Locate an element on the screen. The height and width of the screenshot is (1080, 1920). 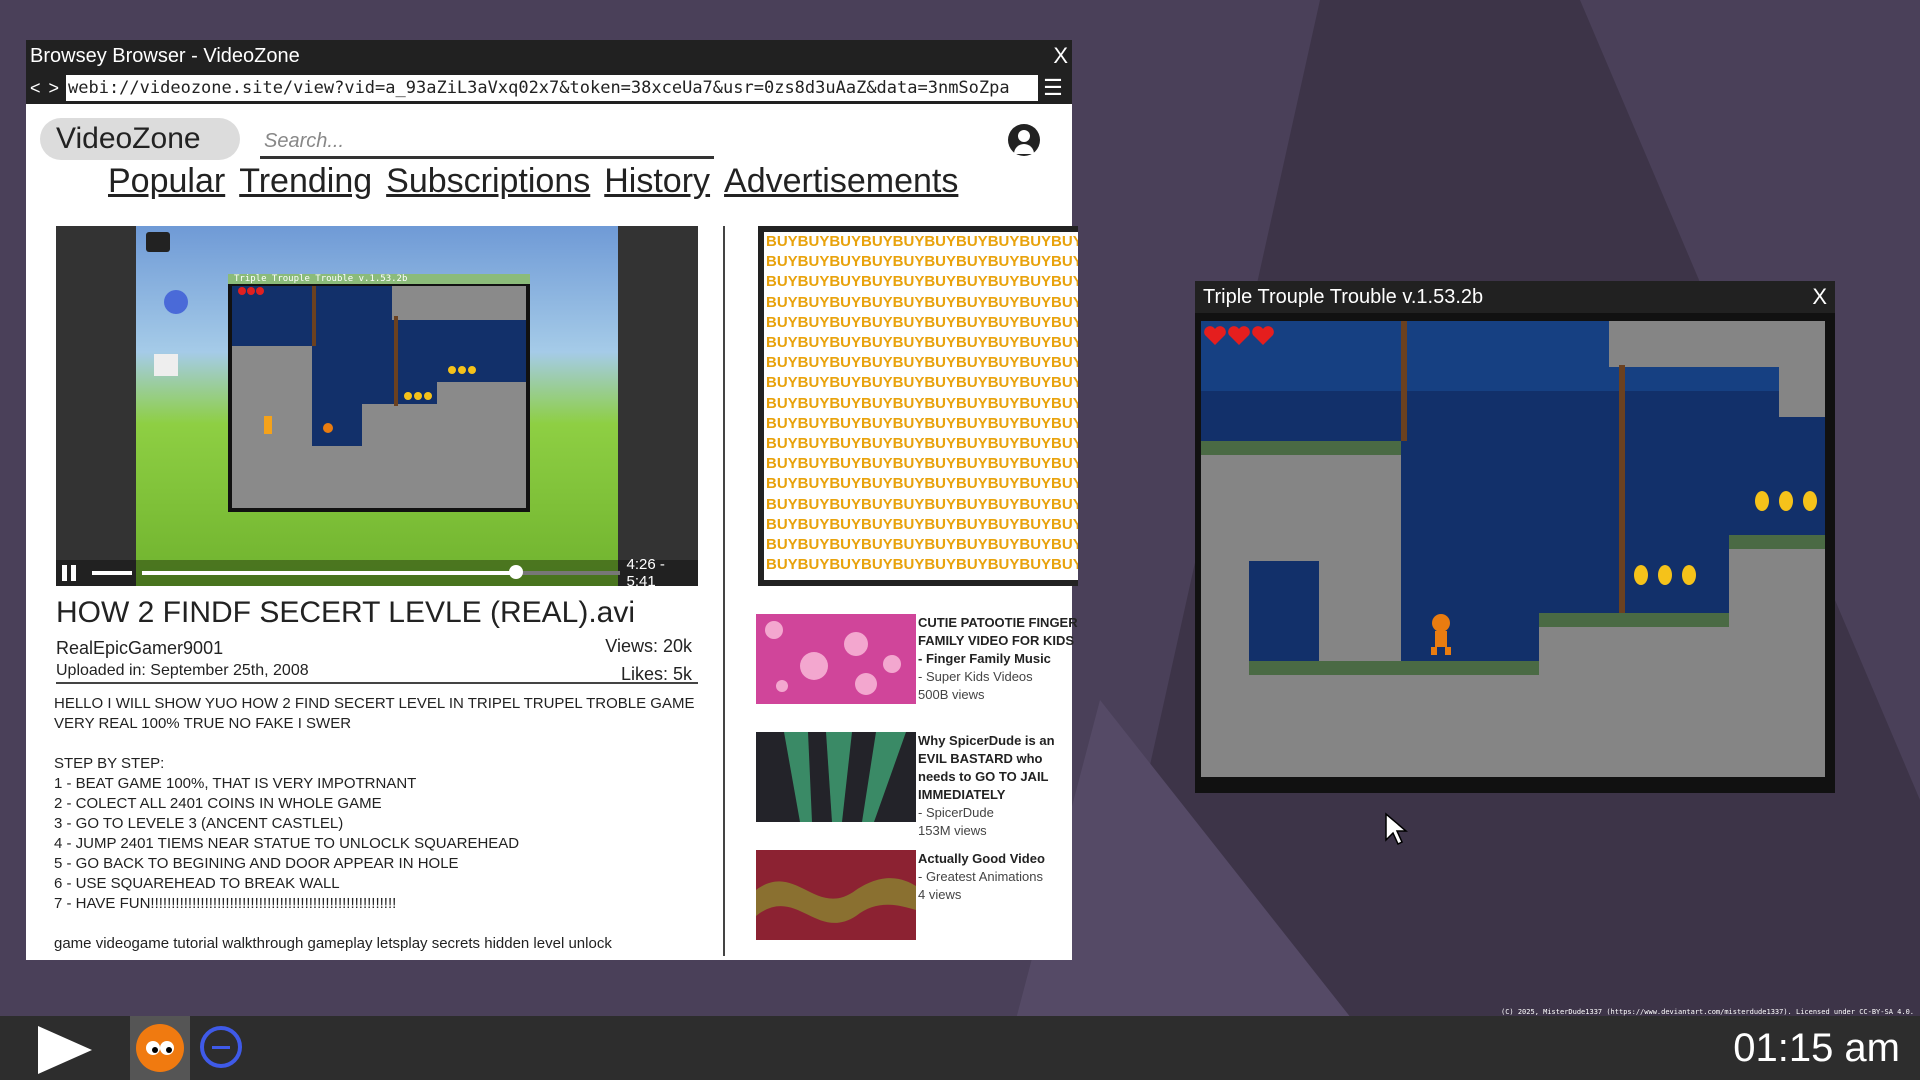
seek-bar is located at coordinates (381, 572).